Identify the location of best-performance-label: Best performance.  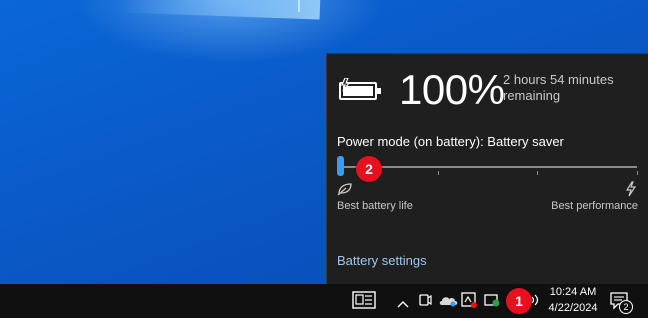
(594, 206).